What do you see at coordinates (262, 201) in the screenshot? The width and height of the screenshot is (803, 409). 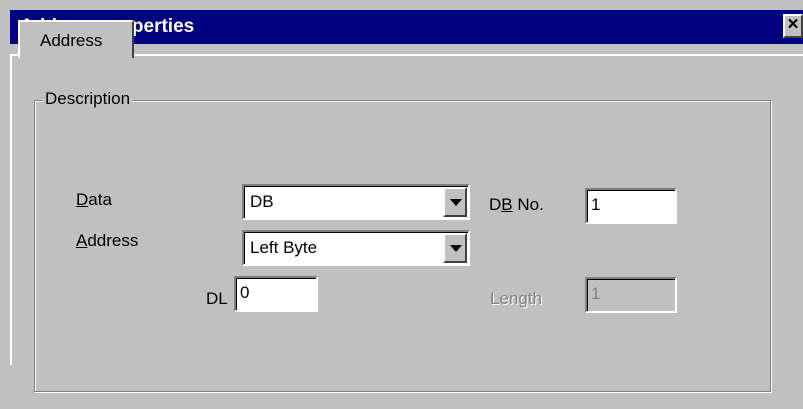 I see `data-select-value: DB` at bounding box center [262, 201].